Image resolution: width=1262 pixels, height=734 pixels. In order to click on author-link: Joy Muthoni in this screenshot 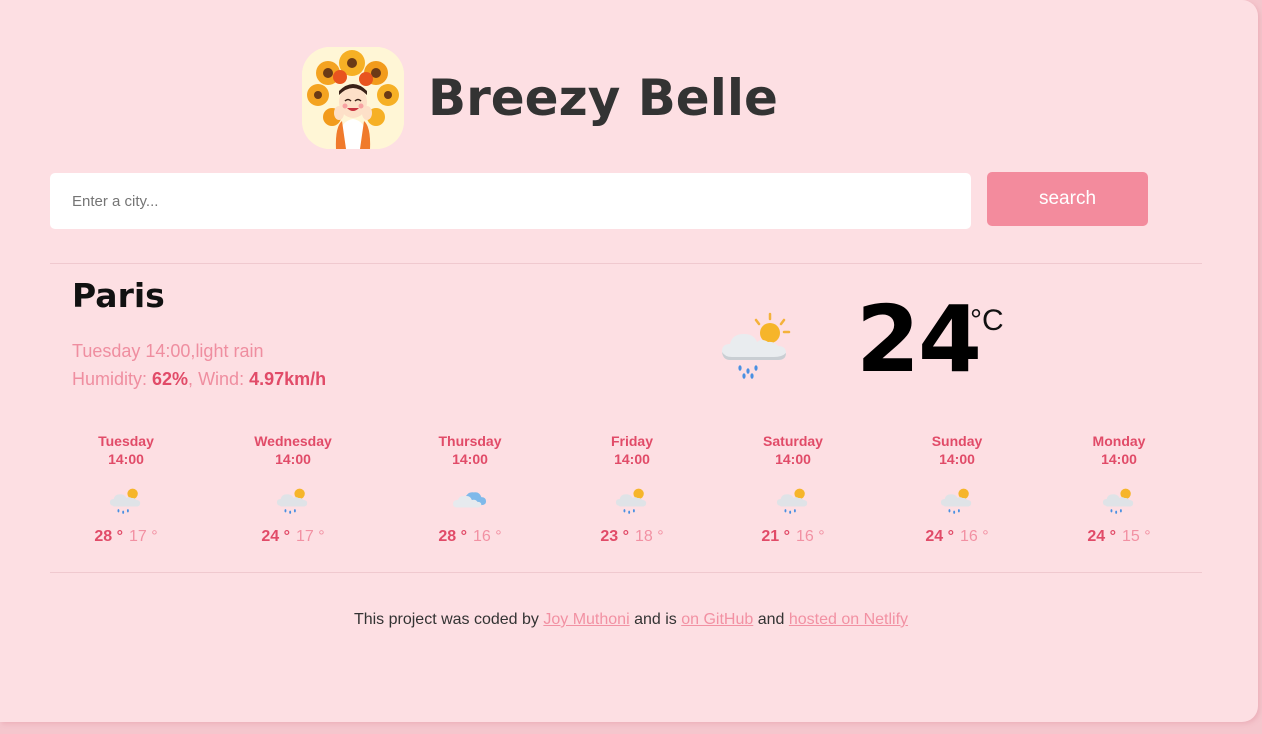, I will do `click(586, 619)`.